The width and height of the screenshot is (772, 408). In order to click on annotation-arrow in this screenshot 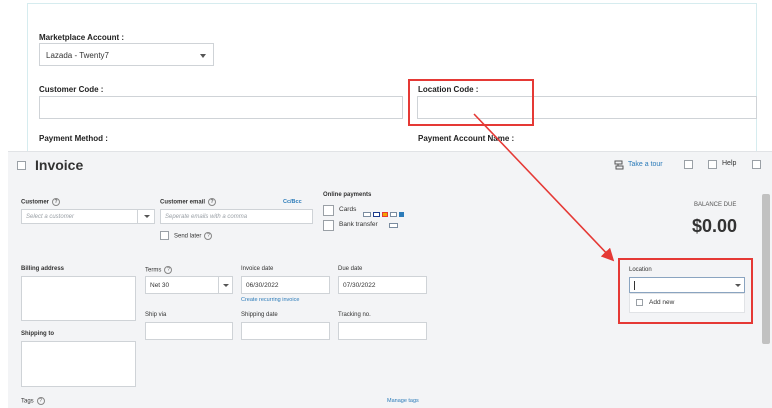, I will do `click(544, 187)`.